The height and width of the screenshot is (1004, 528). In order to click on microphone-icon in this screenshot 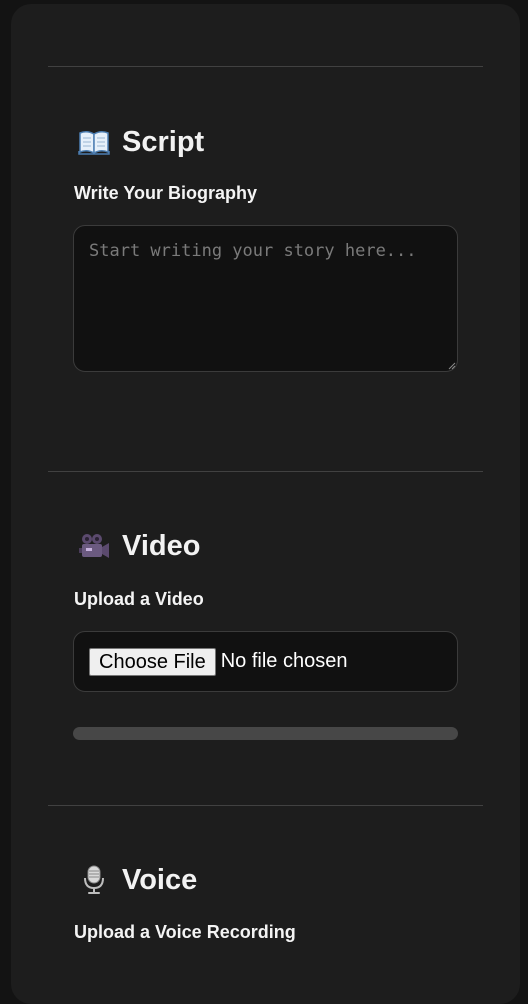, I will do `click(94, 880)`.